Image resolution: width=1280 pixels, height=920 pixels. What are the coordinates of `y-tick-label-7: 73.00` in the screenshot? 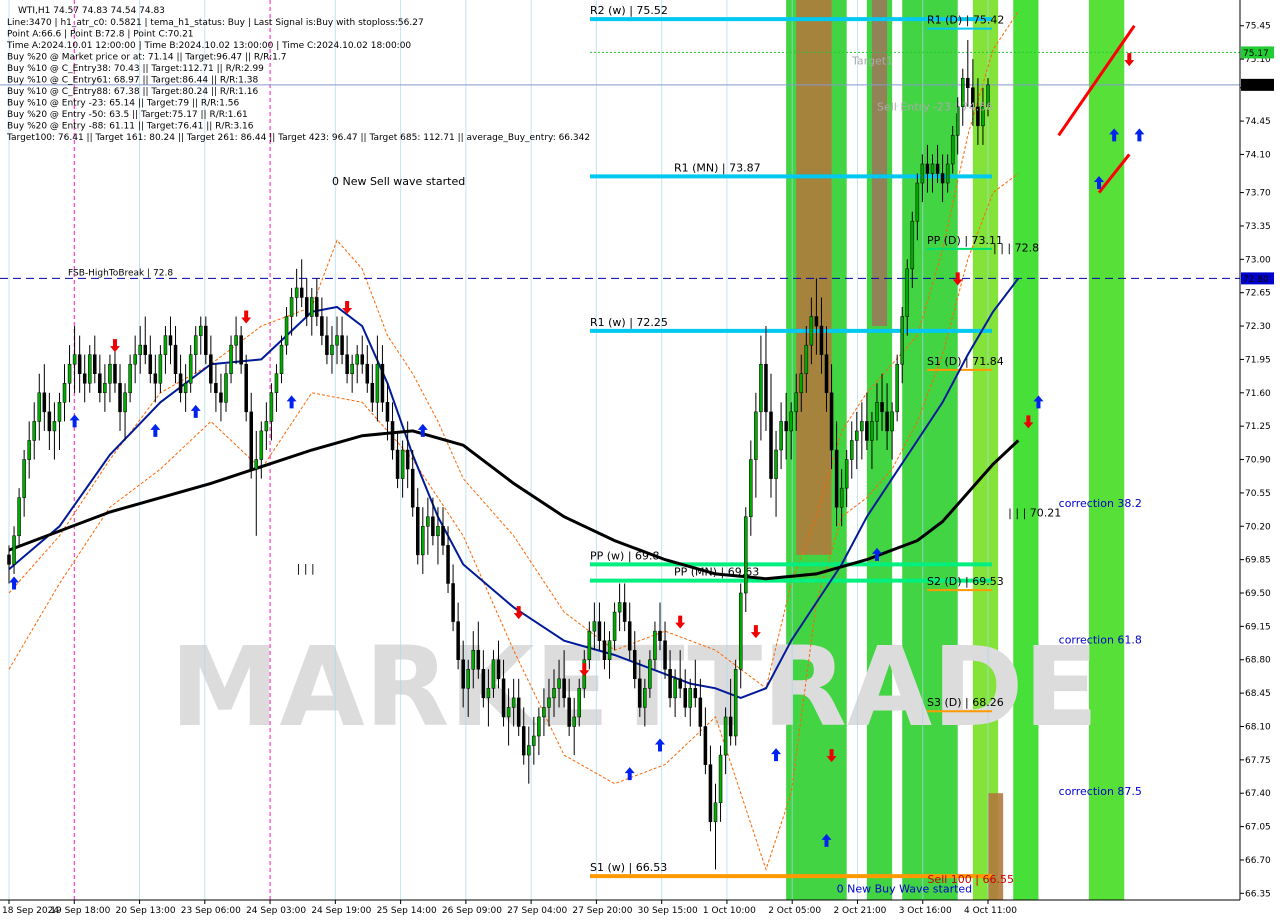 It's located at (1258, 260).